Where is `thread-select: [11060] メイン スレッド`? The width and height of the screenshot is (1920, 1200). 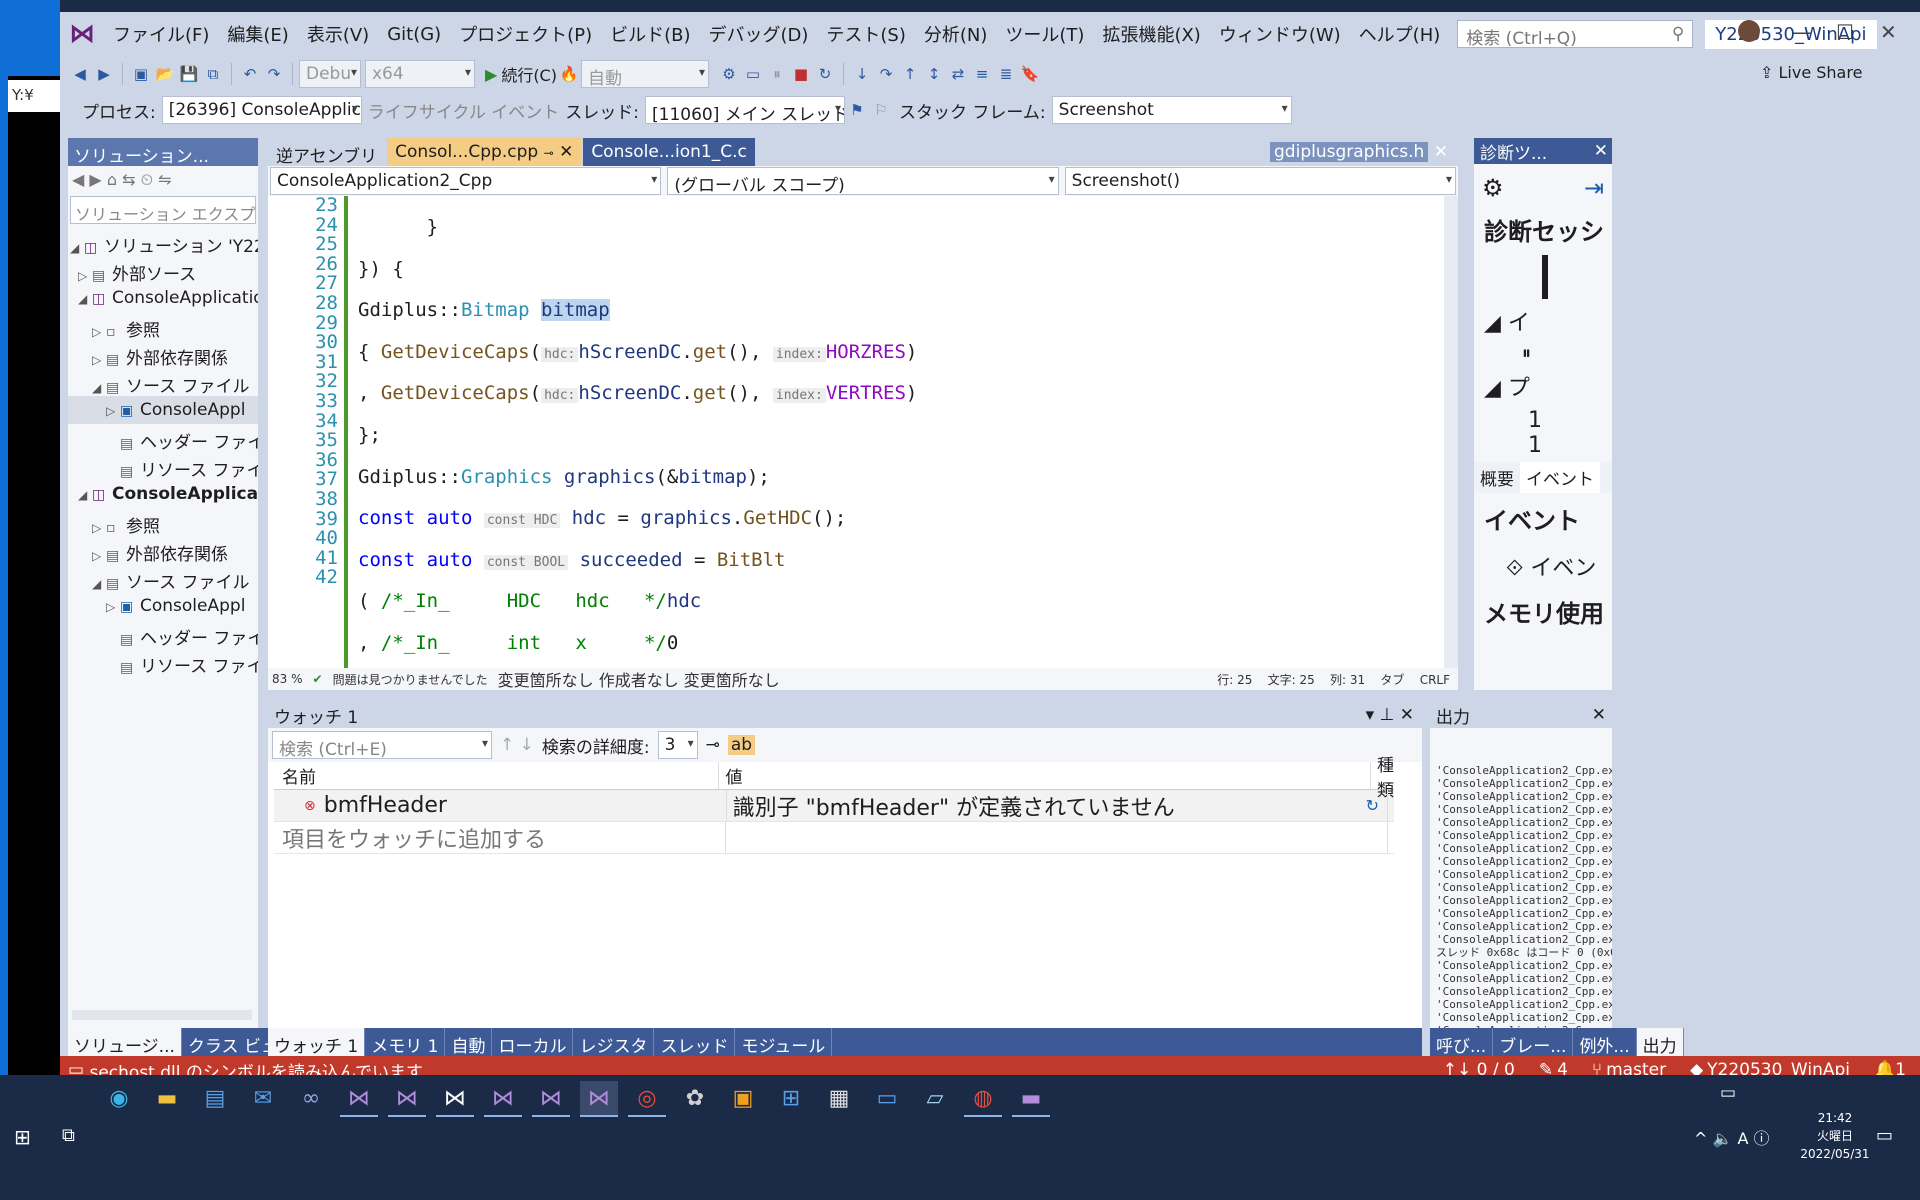 thread-select: [11060] メイン スレッド is located at coordinates (745, 110).